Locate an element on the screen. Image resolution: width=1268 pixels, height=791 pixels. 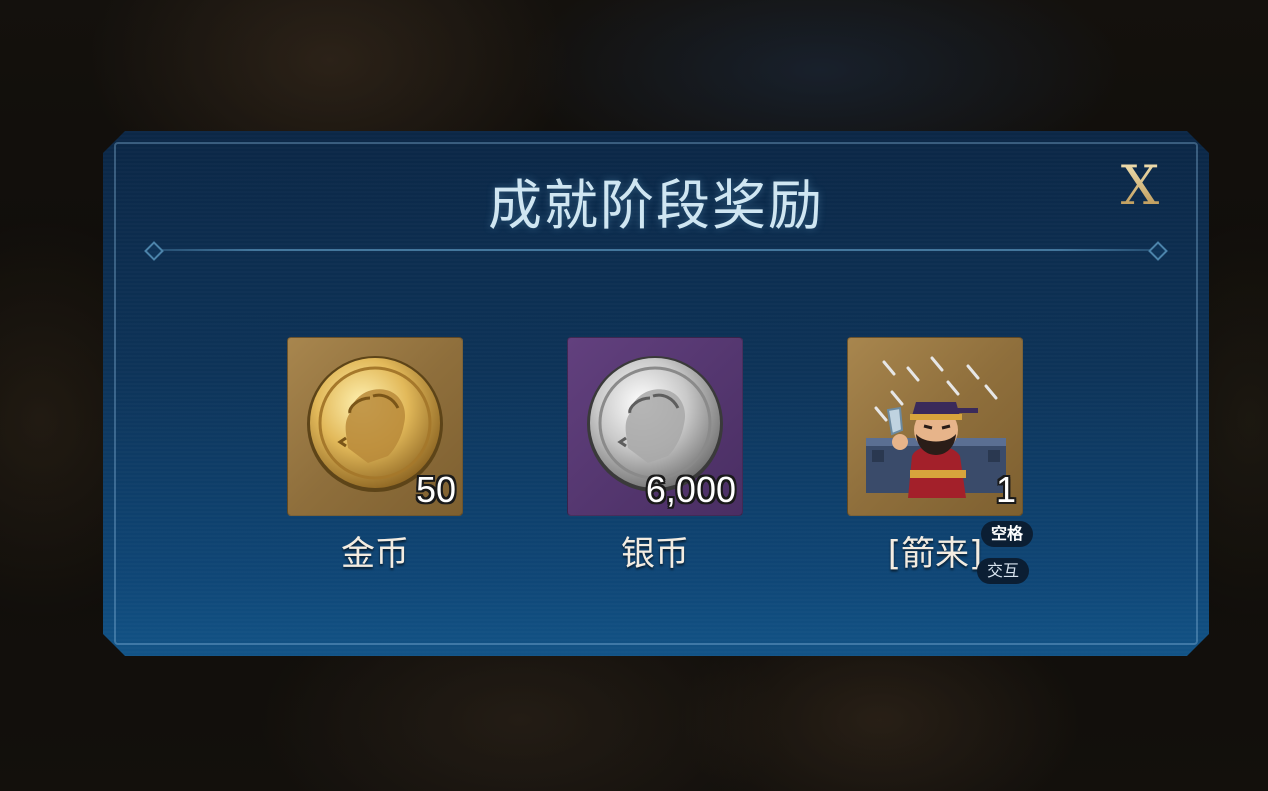
reward-tile: 1 is located at coordinates (935, 426).